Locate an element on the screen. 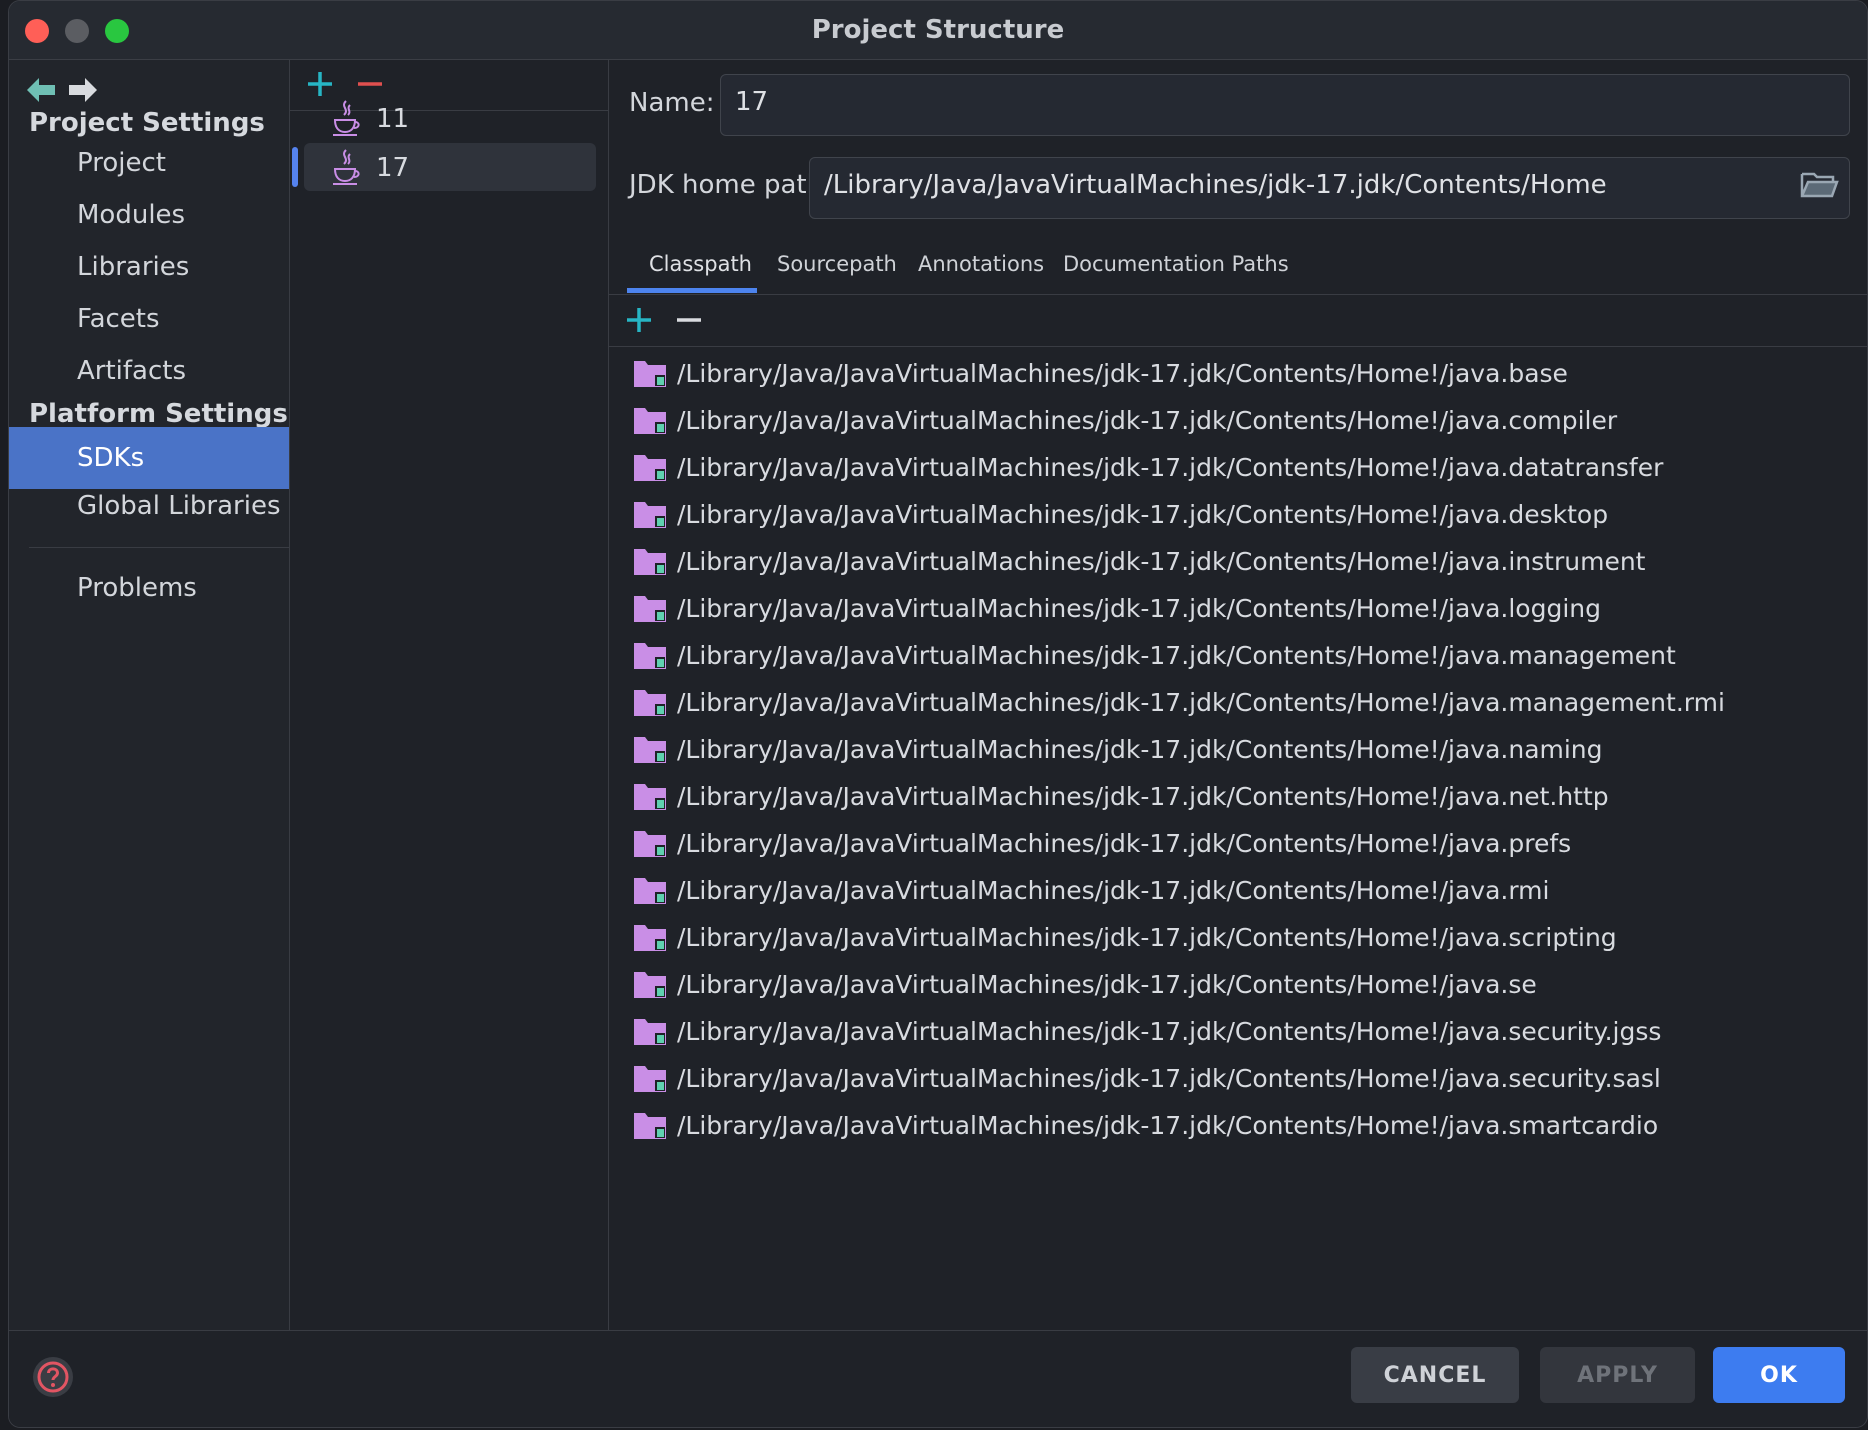 The height and width of the screenshot is (1430, 1868). browse-folder-icon is located at coordinates (1819, 184).